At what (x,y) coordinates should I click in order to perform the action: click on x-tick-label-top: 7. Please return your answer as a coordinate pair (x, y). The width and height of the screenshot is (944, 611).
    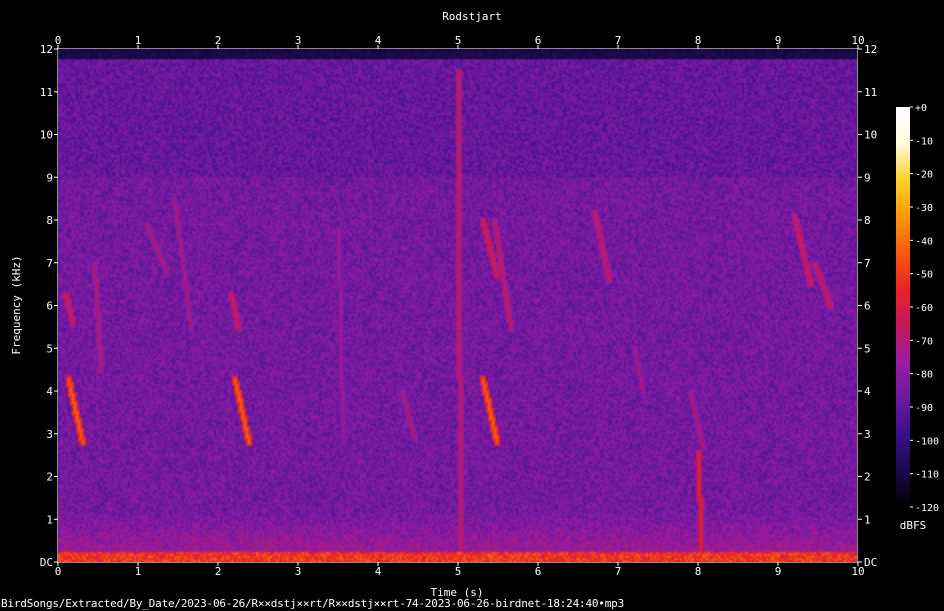
    Looking at the image, I should click on (618, 40).